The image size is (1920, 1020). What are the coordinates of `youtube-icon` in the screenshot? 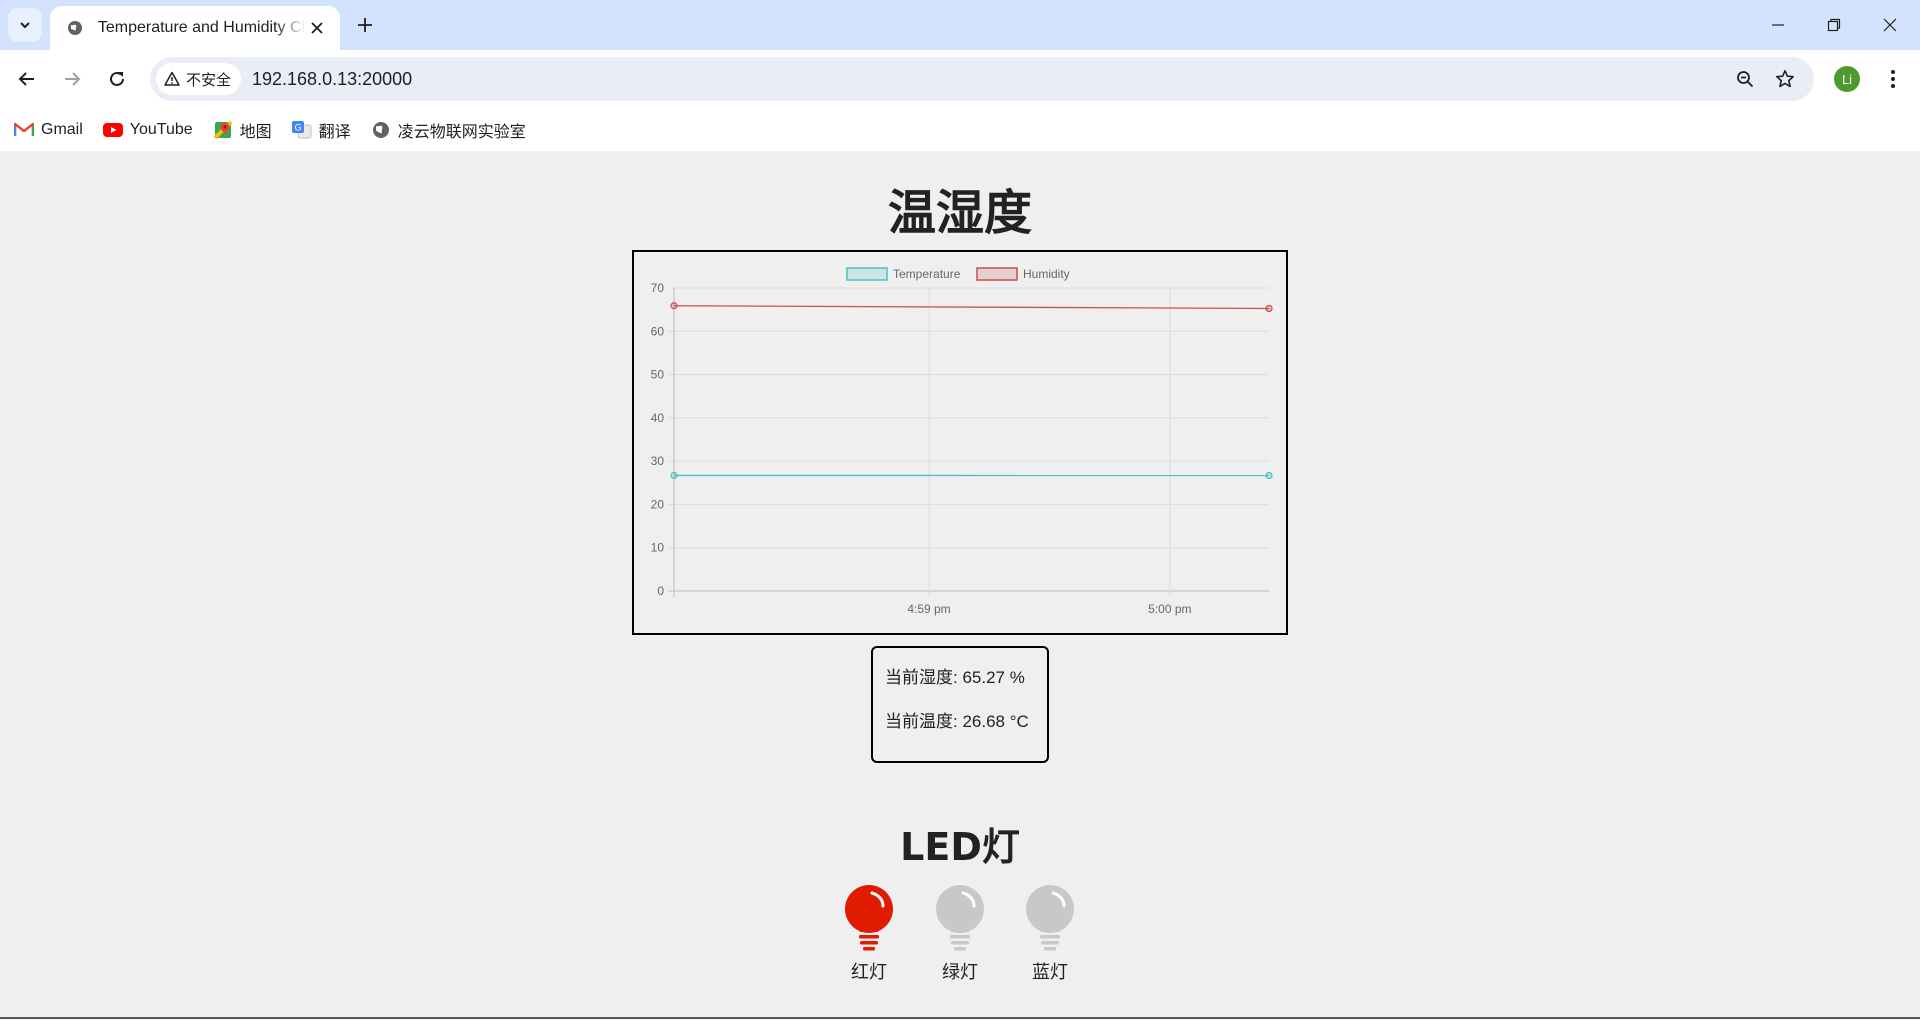 It's located at (112, 130).